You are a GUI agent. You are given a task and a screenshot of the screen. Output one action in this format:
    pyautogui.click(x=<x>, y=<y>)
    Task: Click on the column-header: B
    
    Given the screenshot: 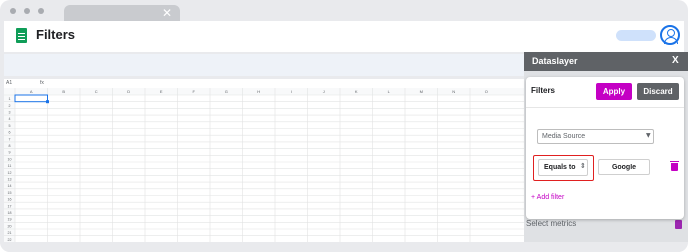 What is the action you would take?
    pyautogui.click(x=63, y=91)
    